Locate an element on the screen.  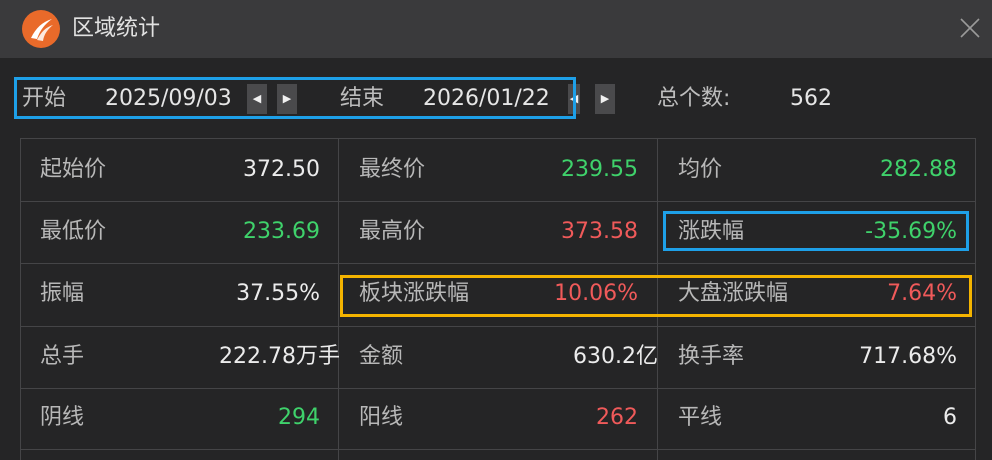
stat-label-down-candles: 阴线 is located at coordinates (62, 417).